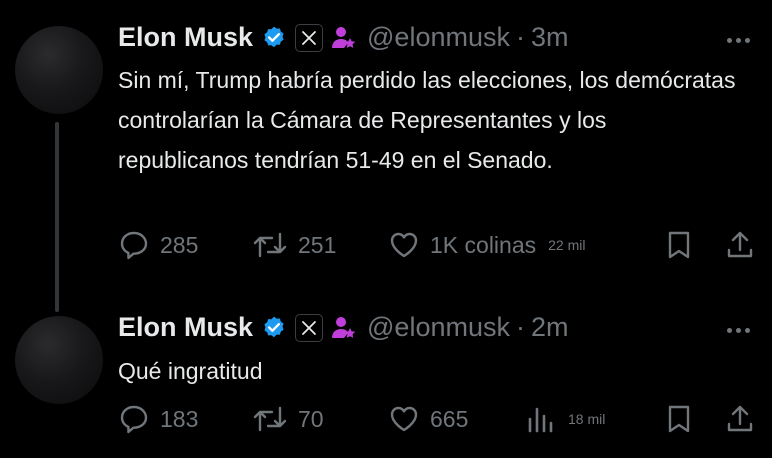 The height and width of the screenshot is (458, 772). I want to click on thread-connector, so click(57, 217).